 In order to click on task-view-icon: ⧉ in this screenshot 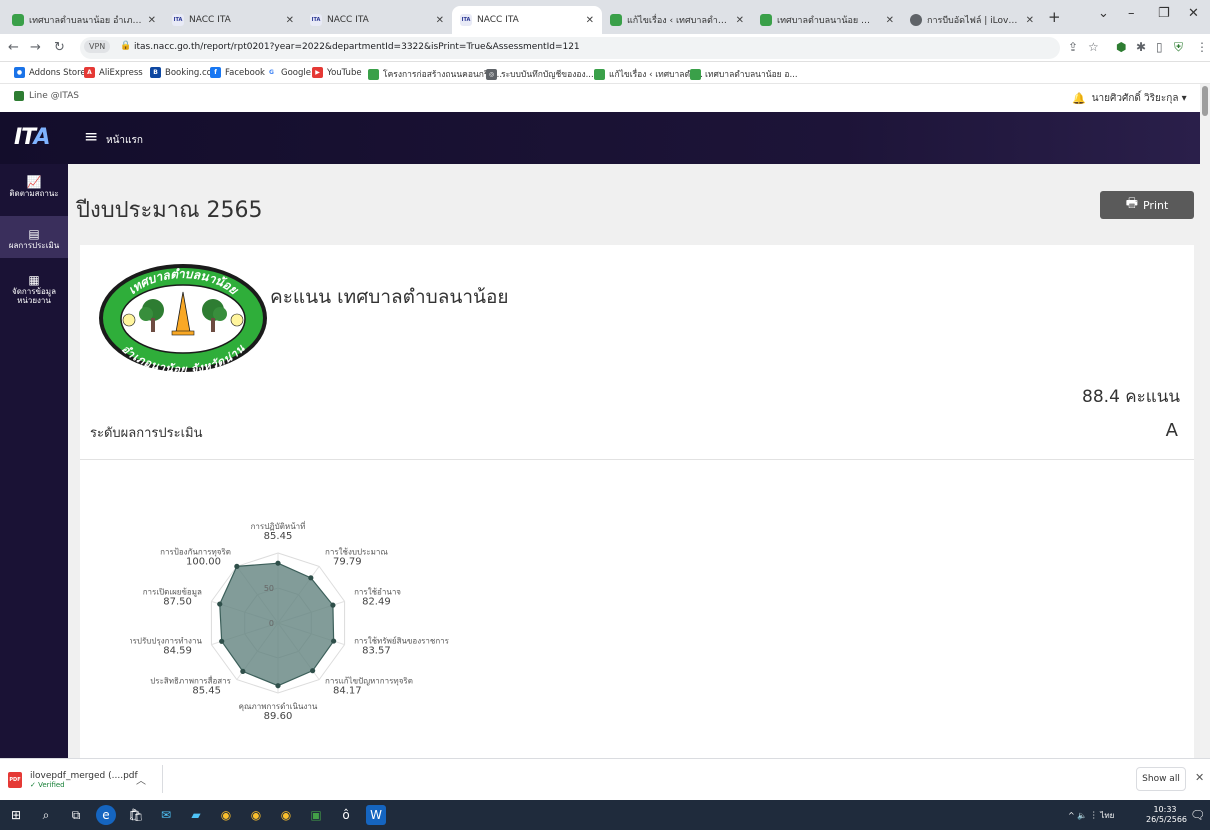, I will do `click(76, 815)`.